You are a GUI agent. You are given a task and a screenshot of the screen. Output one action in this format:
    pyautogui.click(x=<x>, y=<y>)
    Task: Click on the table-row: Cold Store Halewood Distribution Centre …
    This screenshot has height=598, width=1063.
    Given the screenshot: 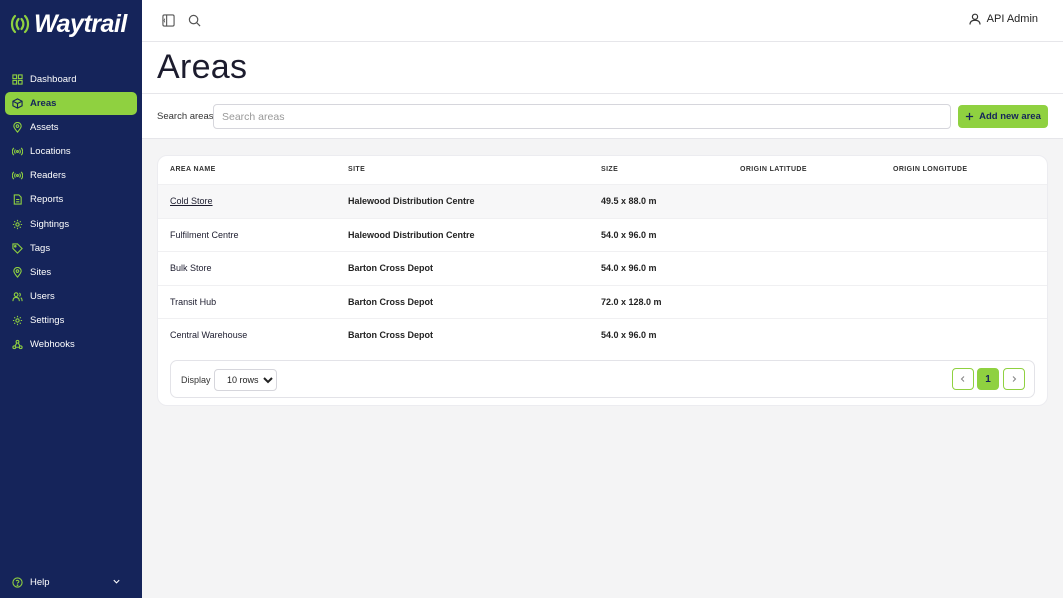 What is the action you would take?
    pyautogui.click(x=602, y=201)
    